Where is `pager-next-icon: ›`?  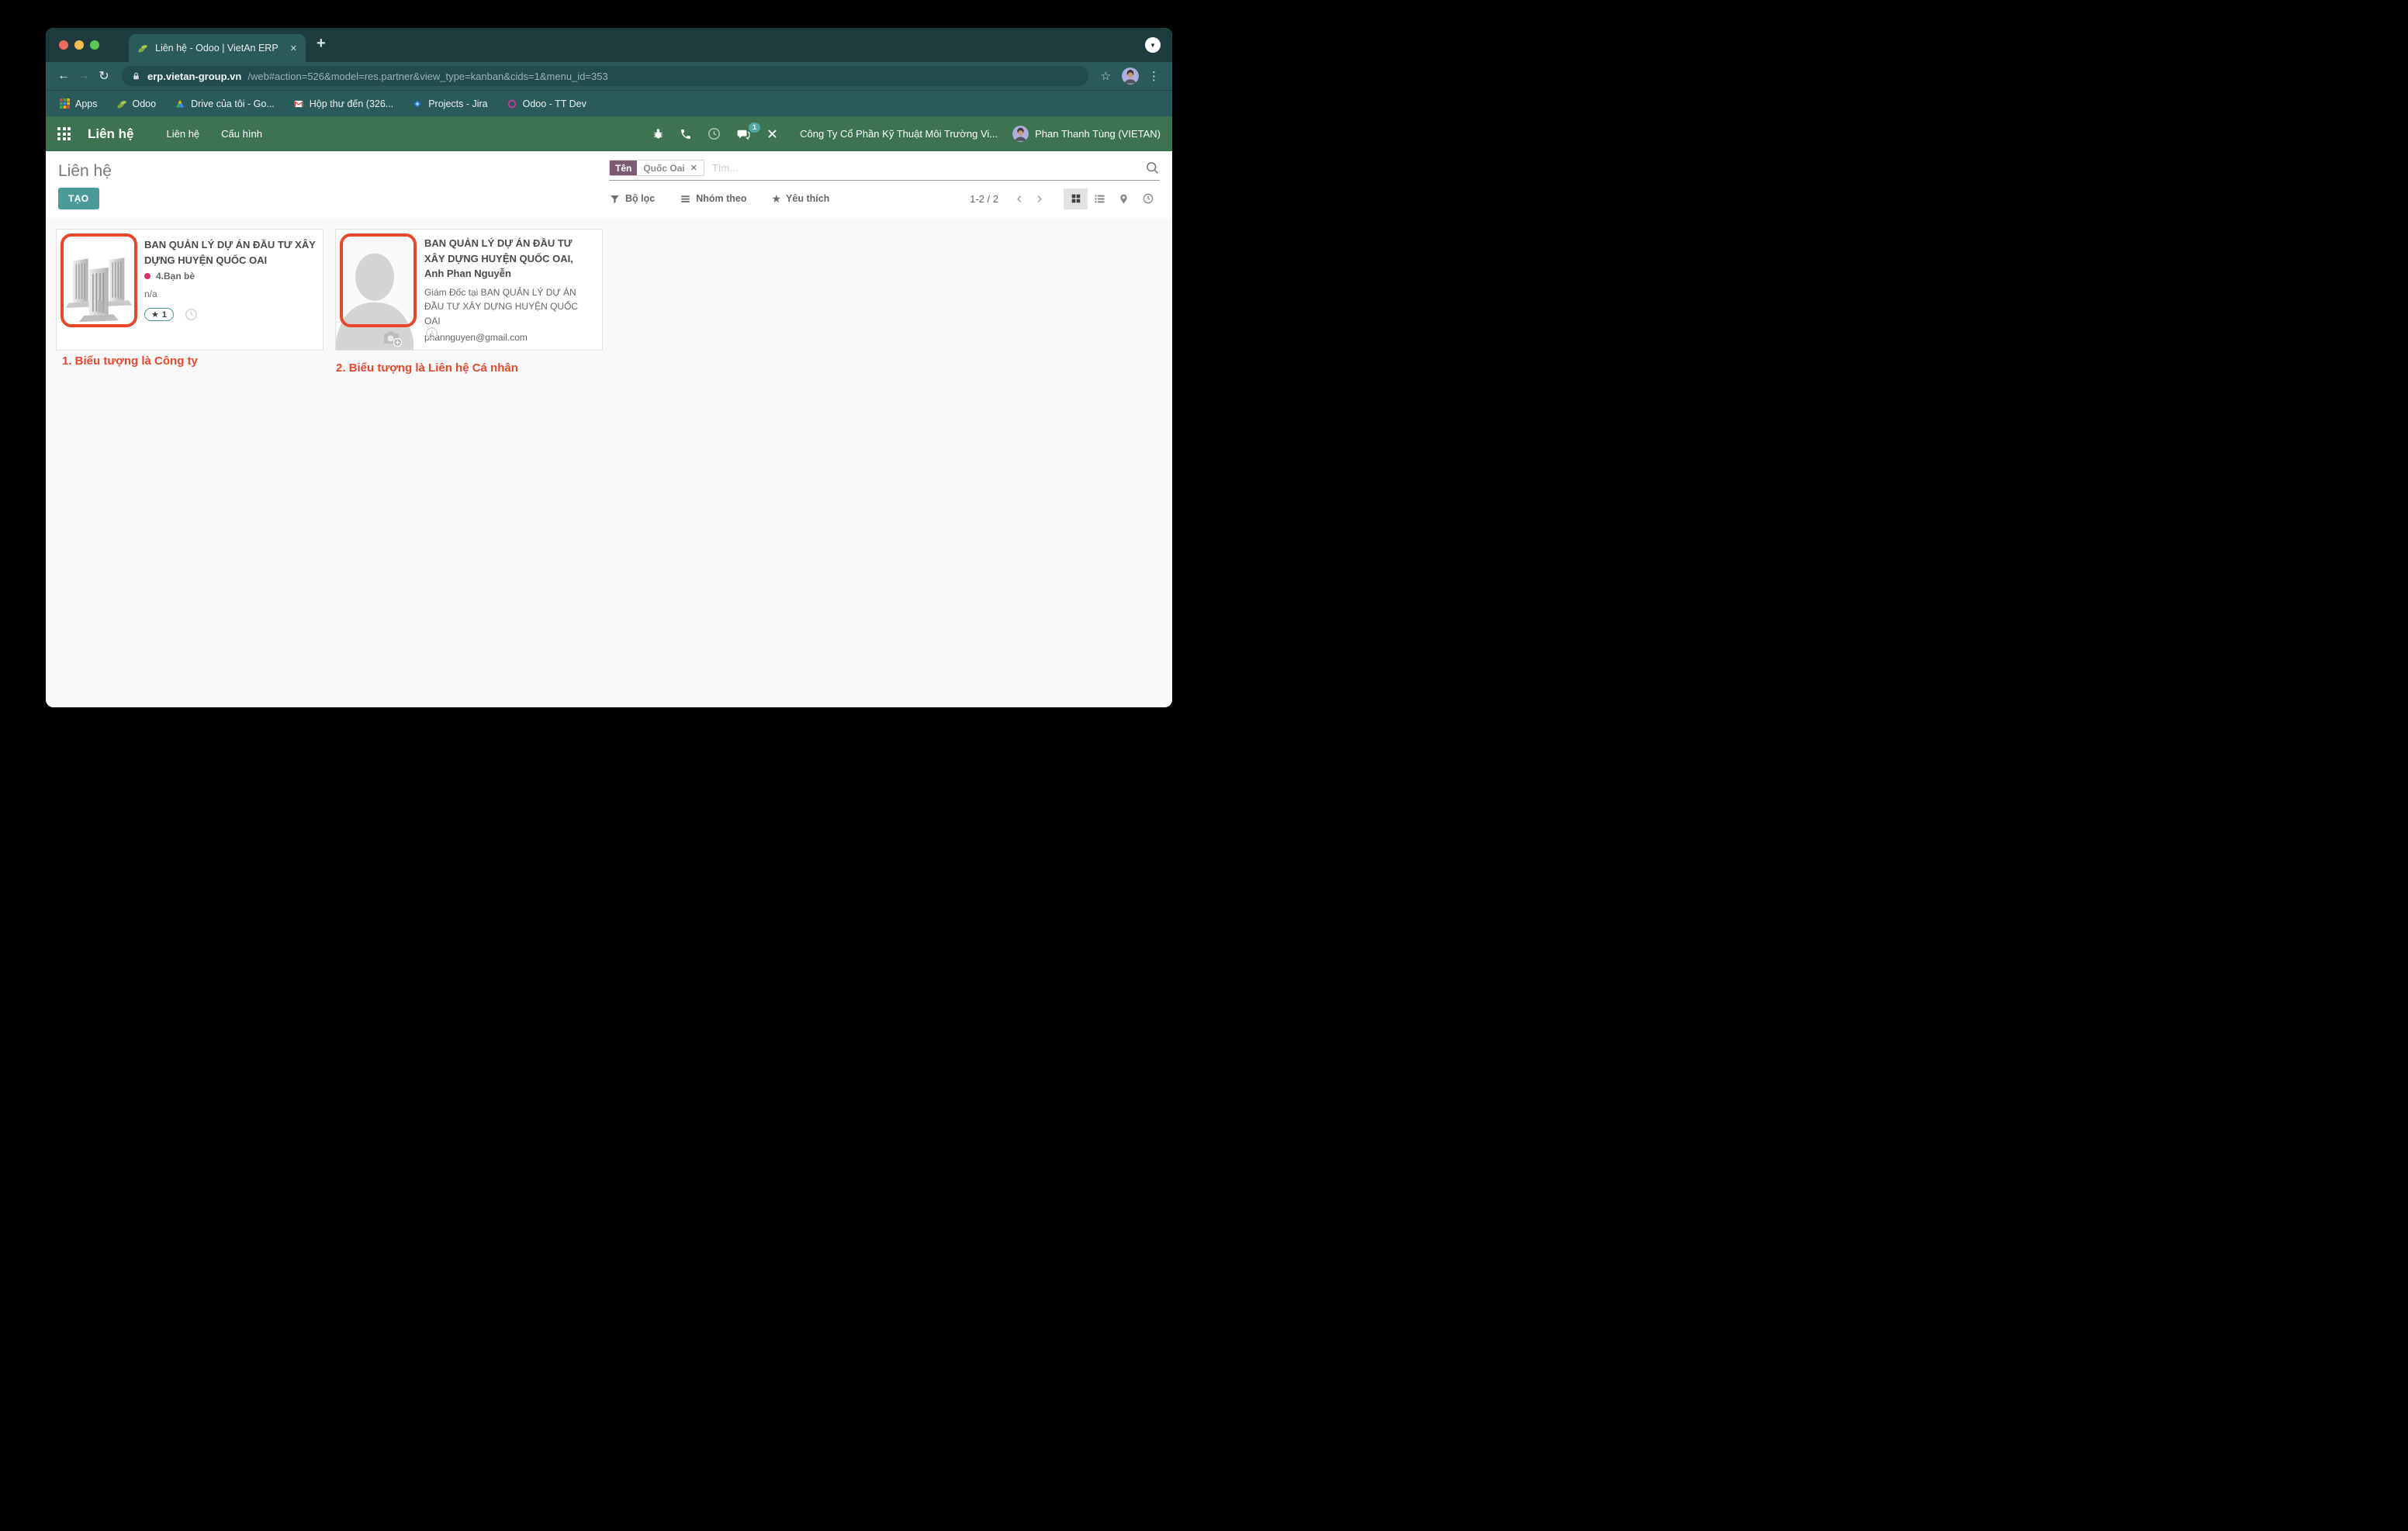
pager-next-icon: › is located at coordinates (1039, 198).